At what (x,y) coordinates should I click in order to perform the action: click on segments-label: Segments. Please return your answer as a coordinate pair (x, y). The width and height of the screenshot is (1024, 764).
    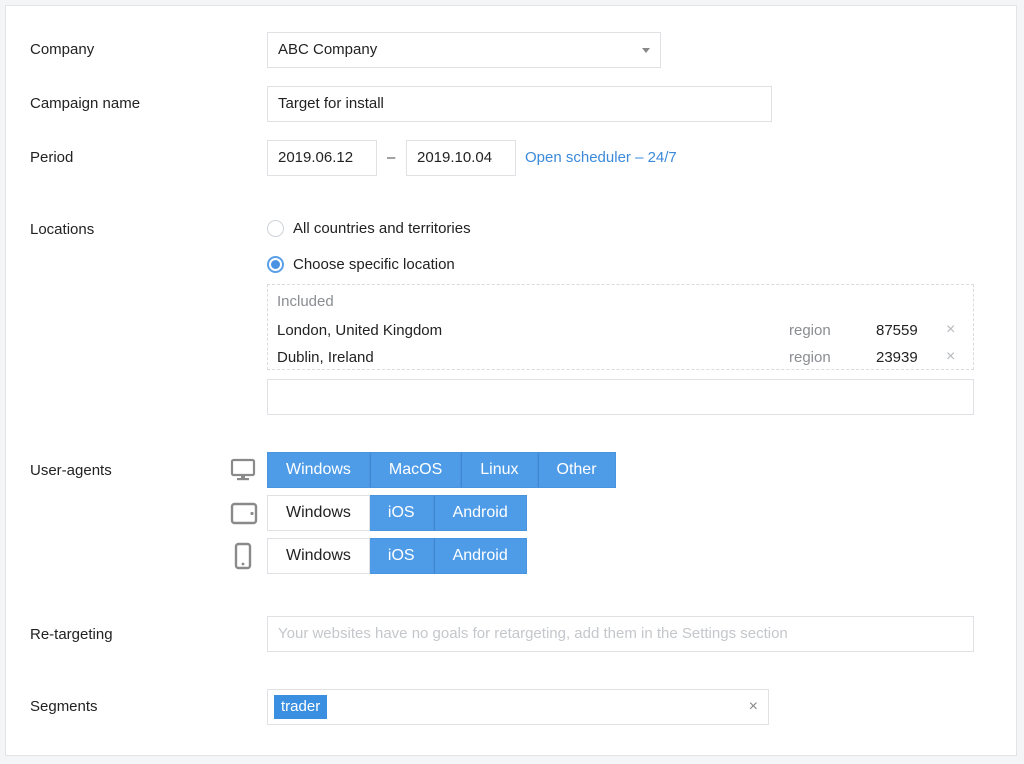
    Looking at the image, I should click on (64, 706).